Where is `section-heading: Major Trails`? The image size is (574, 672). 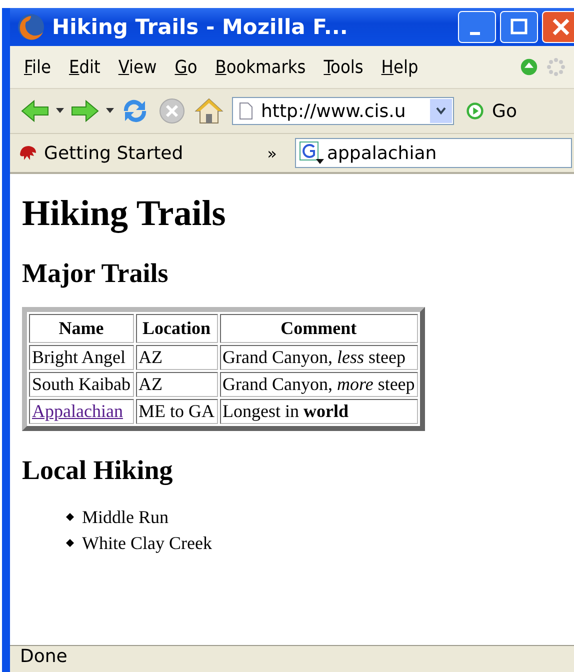 section-heading: Major Trails is located at coordinates (96, 273).